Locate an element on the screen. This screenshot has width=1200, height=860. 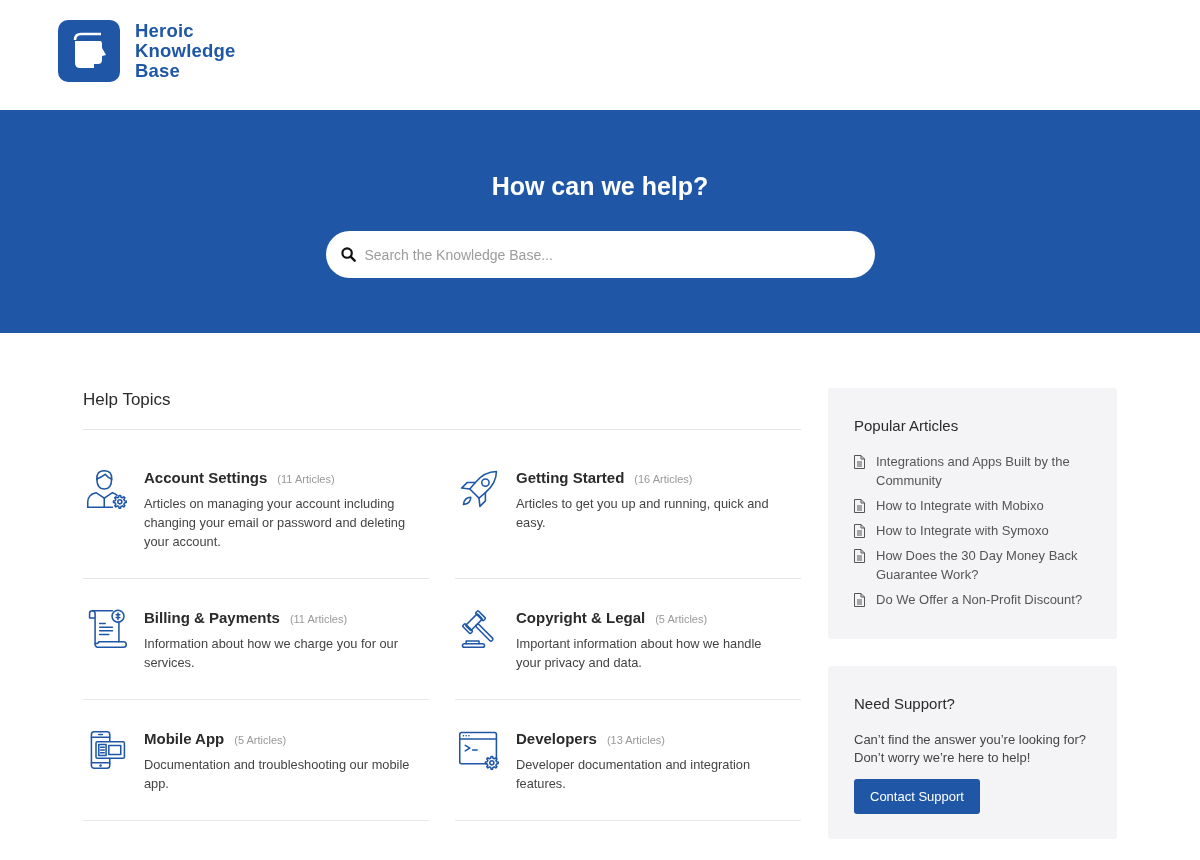
topic-link: Mobile App is located at coordinates (184, 739).